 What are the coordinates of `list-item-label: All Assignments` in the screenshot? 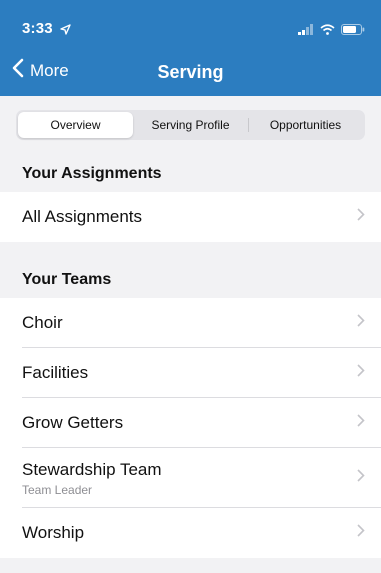 It's located at (82, 216).